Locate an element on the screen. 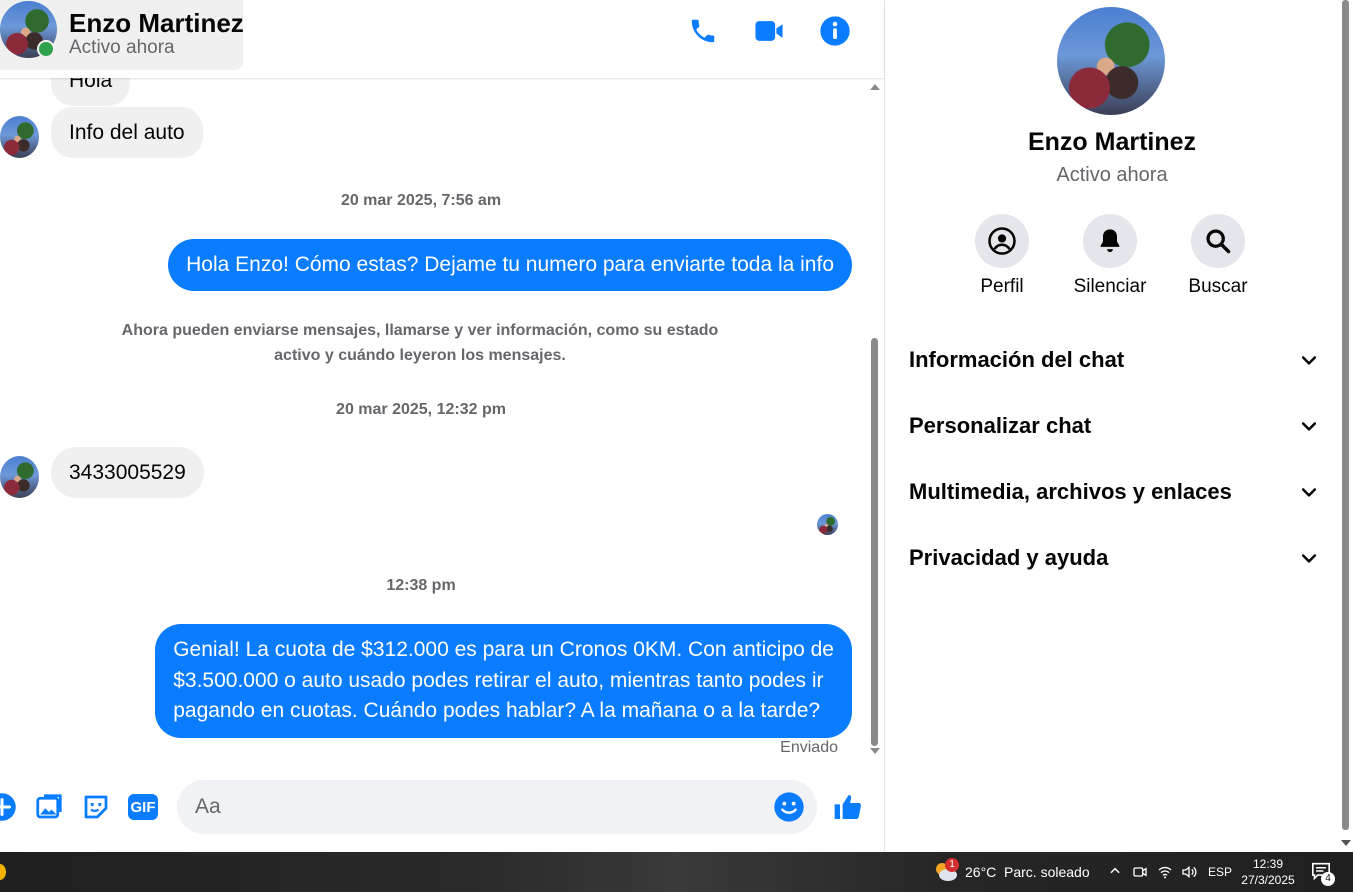 The height and width of the screenshot is (892, 1353). composer: GIF is located at coordinates (442, 806).